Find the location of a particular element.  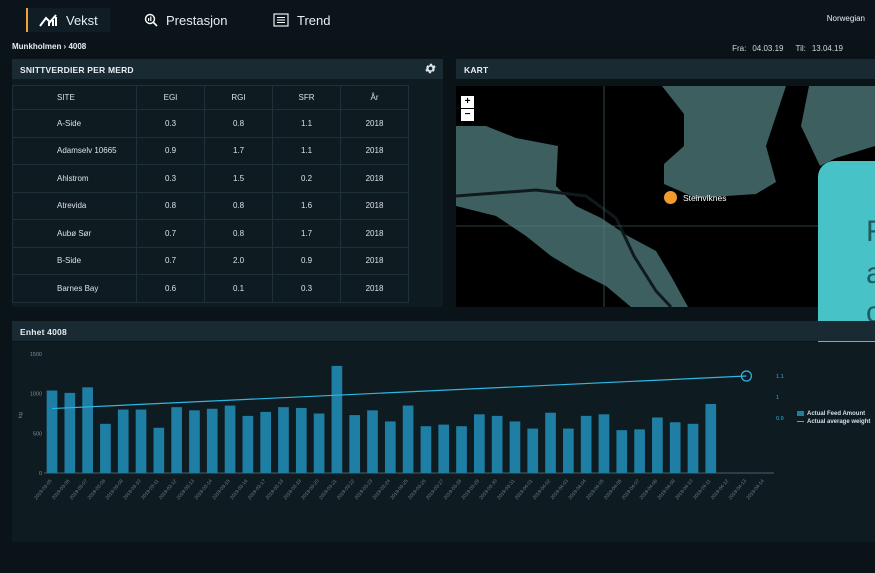

site-cell: Aubø Sør is located at coordinates (74, 233).